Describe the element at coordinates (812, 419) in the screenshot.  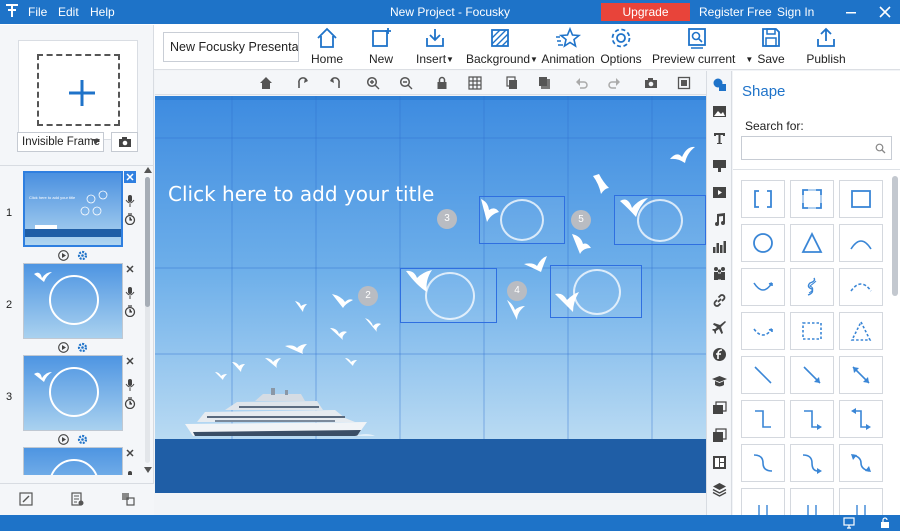
I see `shape-elbow-arrow` at that location.